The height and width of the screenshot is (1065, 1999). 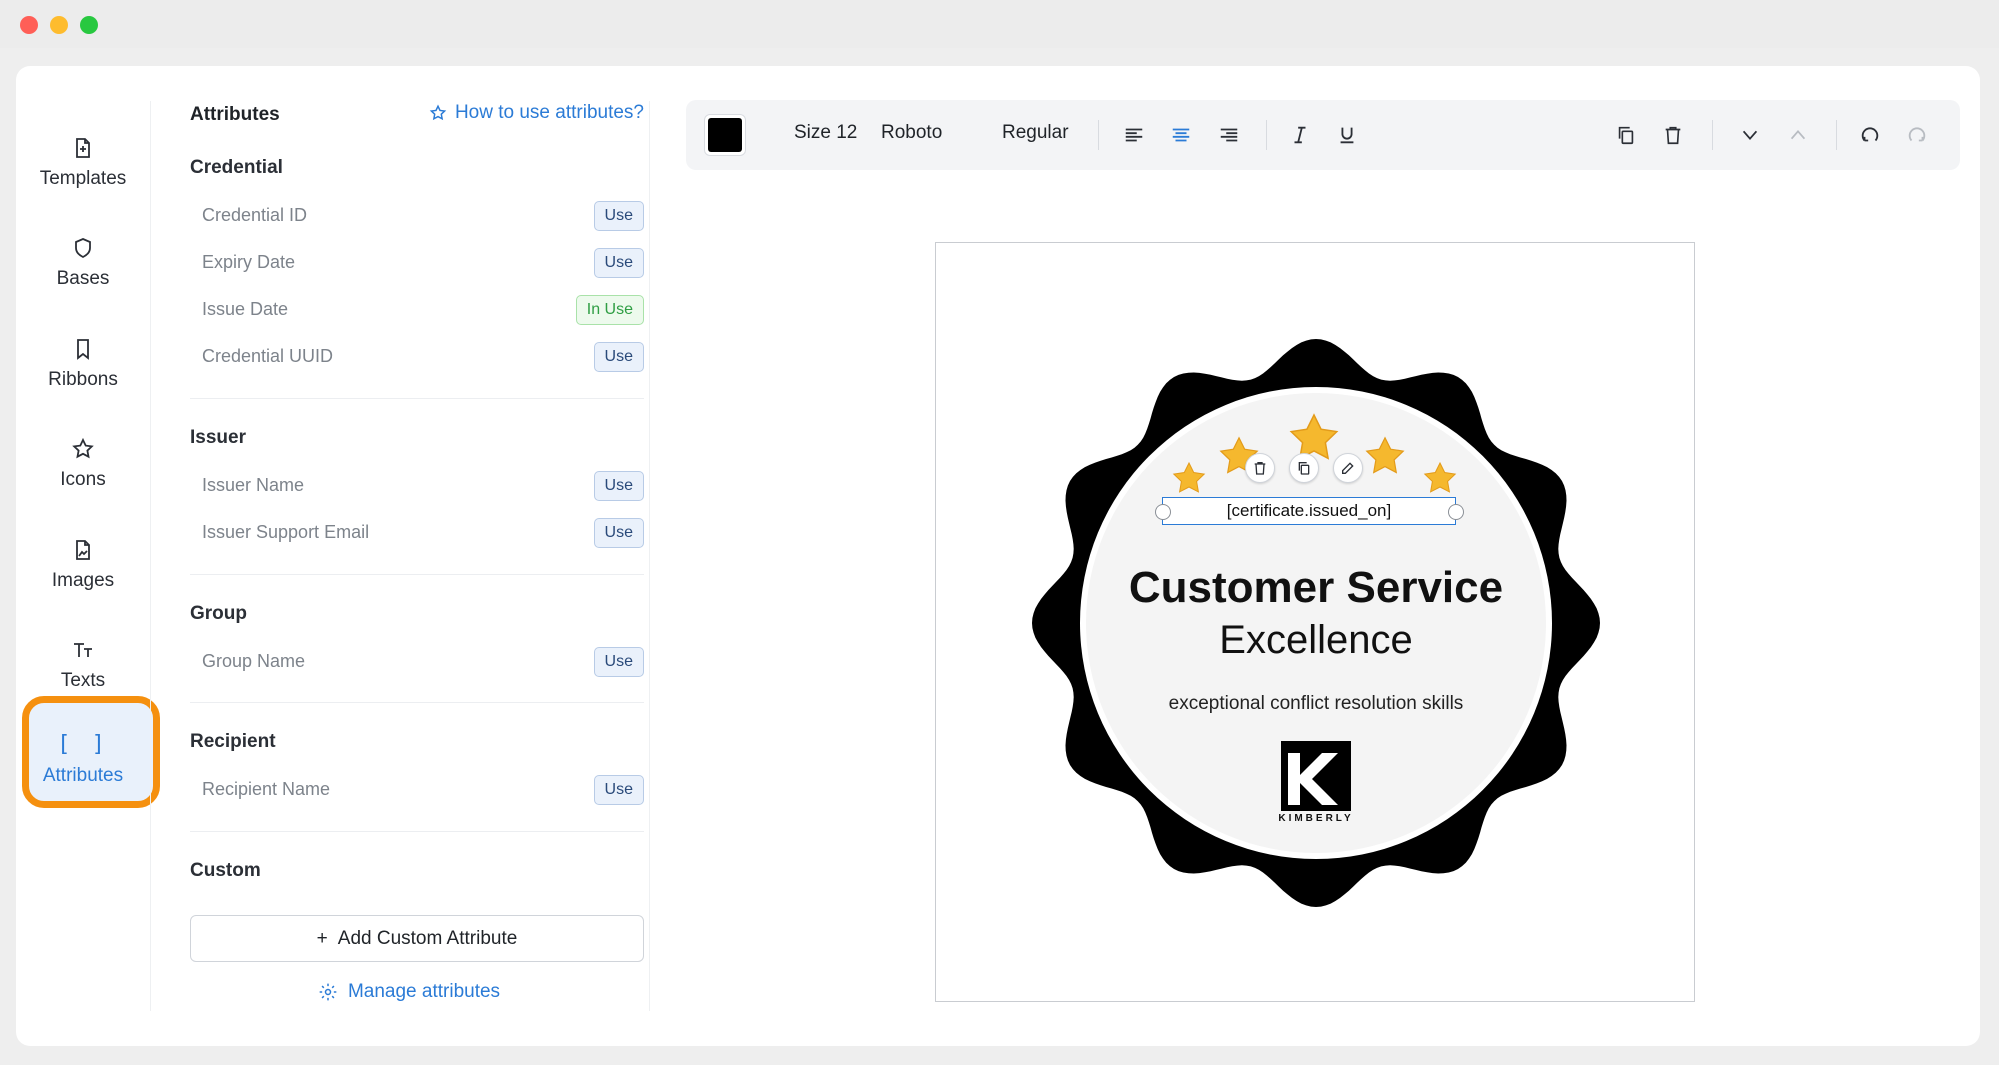 I want to click on font-weight-dropdown: Regular, so click(x=1035, y=133).